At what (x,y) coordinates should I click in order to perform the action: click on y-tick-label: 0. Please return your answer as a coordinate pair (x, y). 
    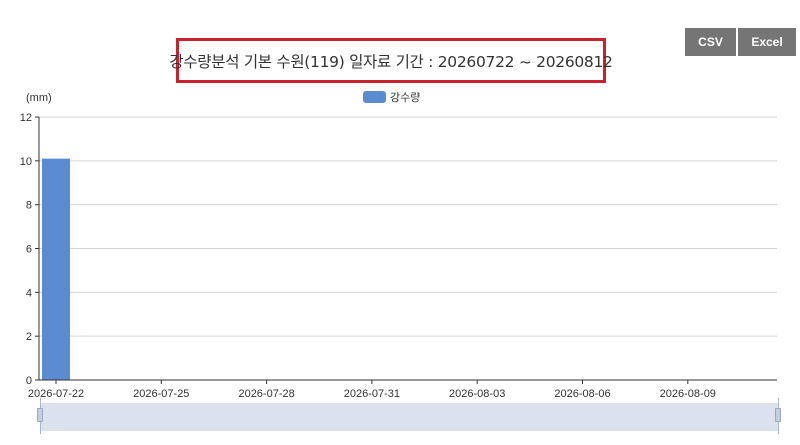
    Looking at the image, I should click on (29, 381).